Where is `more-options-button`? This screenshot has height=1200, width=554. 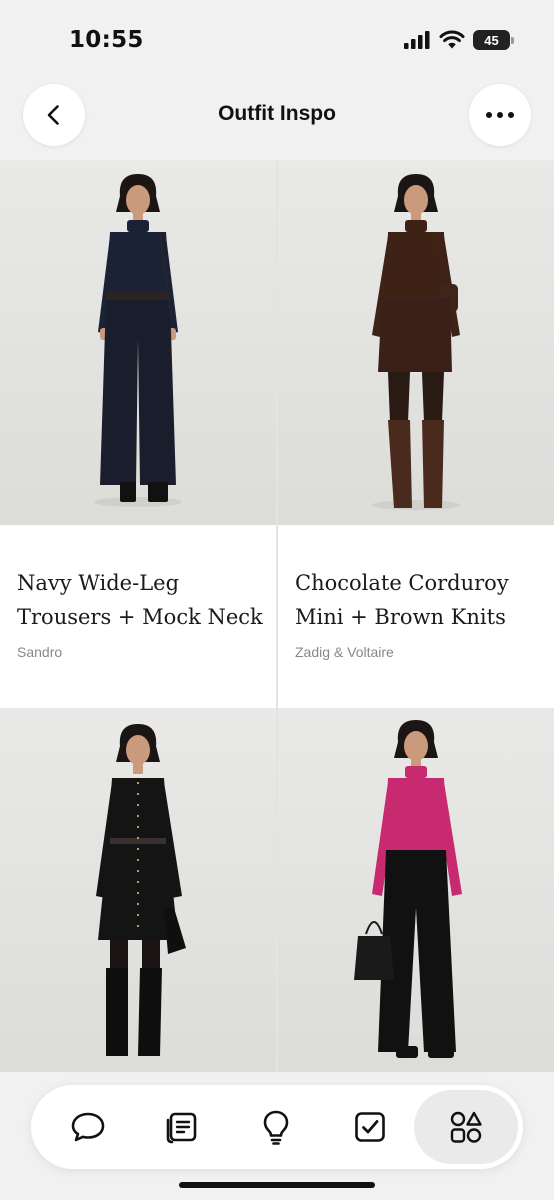 more-options-button is located at coordinates (500, 115).